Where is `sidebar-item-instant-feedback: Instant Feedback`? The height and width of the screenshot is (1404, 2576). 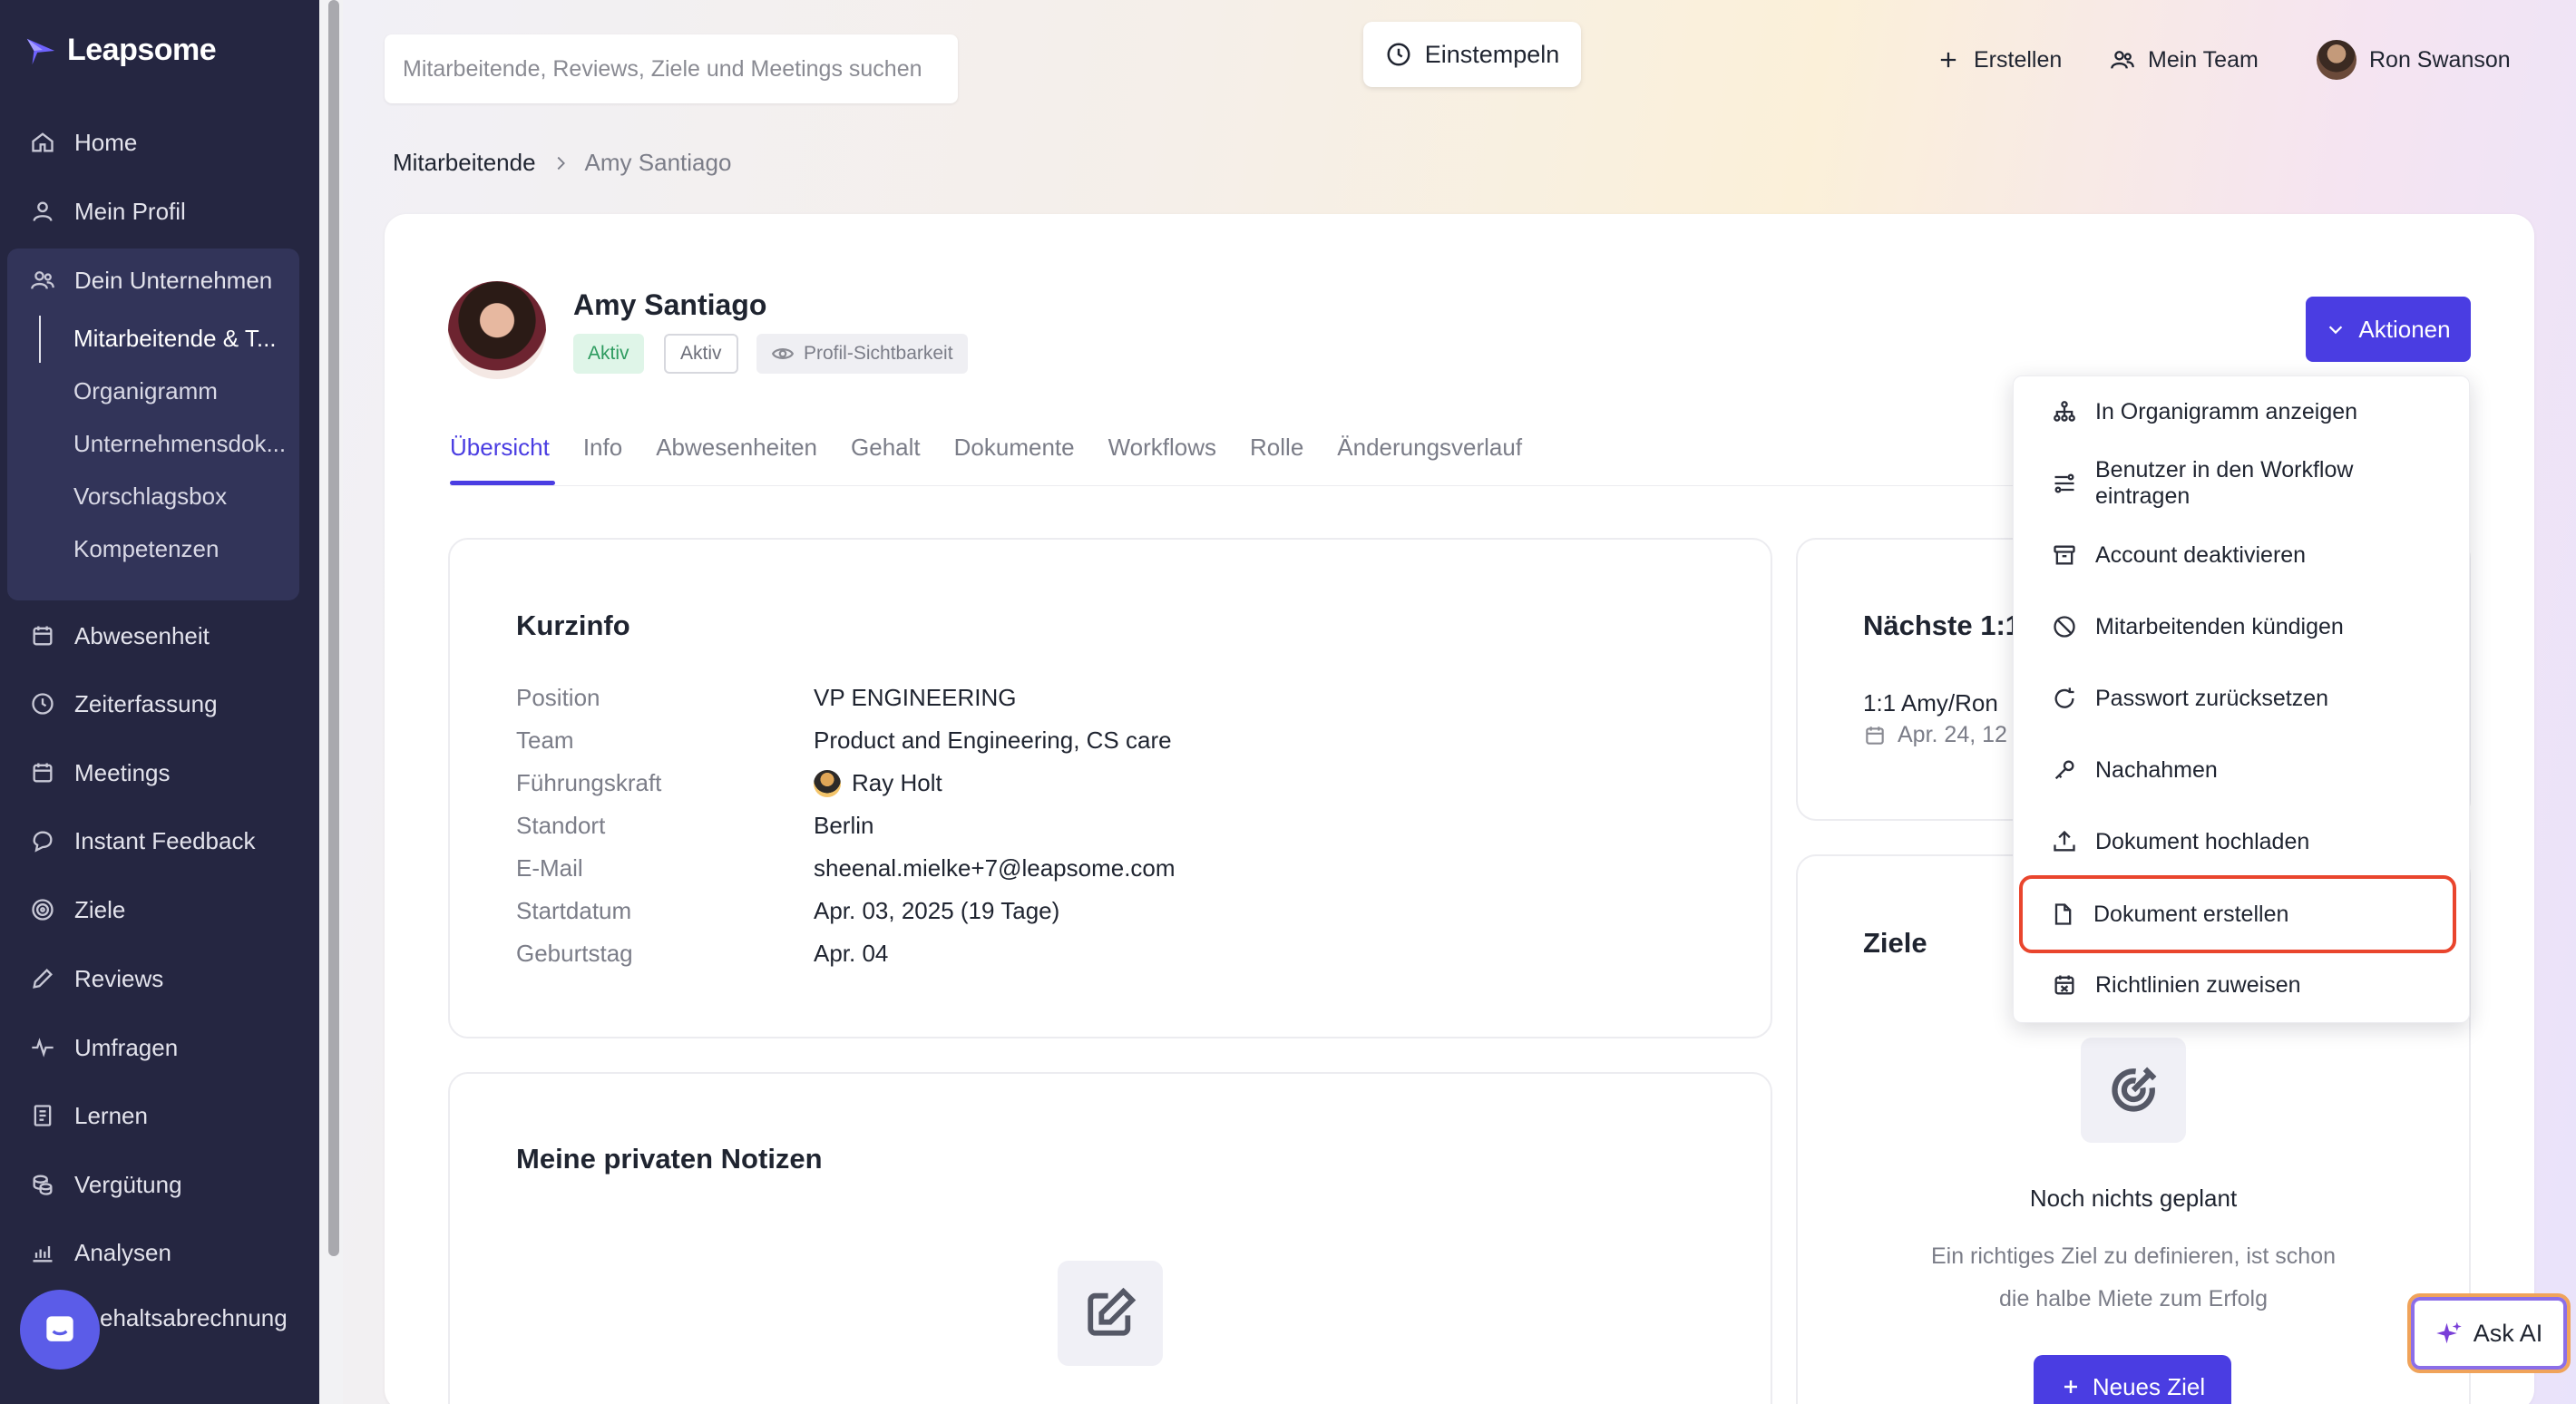 sidebar-item-instant-feedback: Instant Feedback is located at coordinates (142, 840).